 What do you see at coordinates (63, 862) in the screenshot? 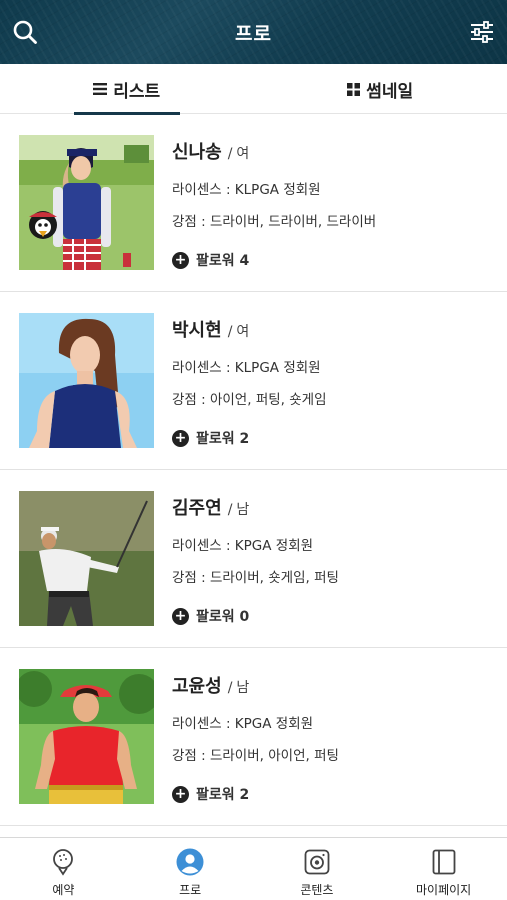
I see `golf-ball-icon` at bounding box center [63, 862].